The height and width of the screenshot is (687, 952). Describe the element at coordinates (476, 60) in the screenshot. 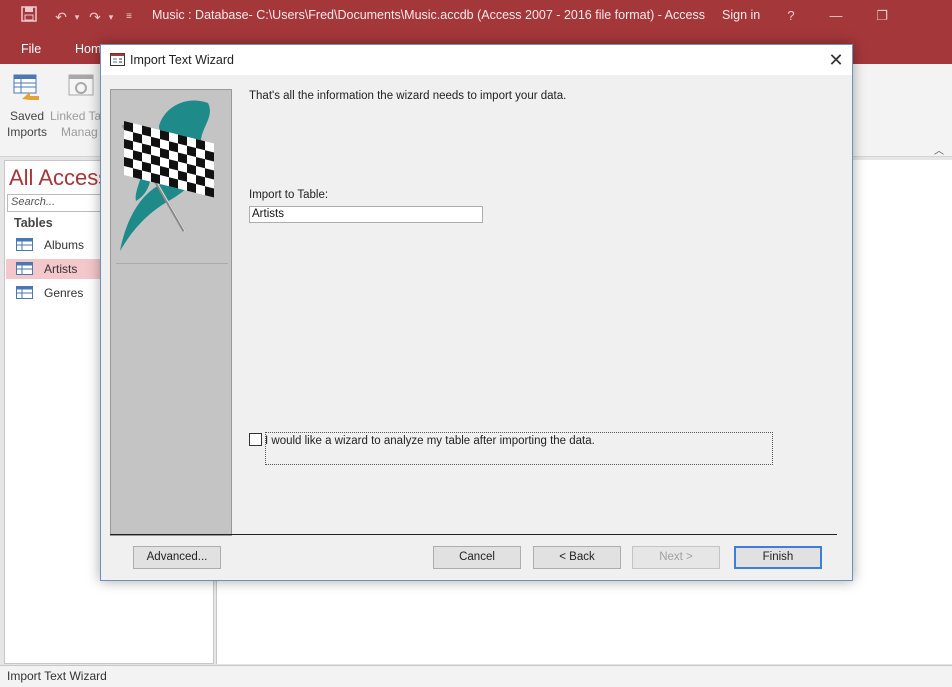

I see `dialog-title-bar: Import Text Wizard ✕` at that location.